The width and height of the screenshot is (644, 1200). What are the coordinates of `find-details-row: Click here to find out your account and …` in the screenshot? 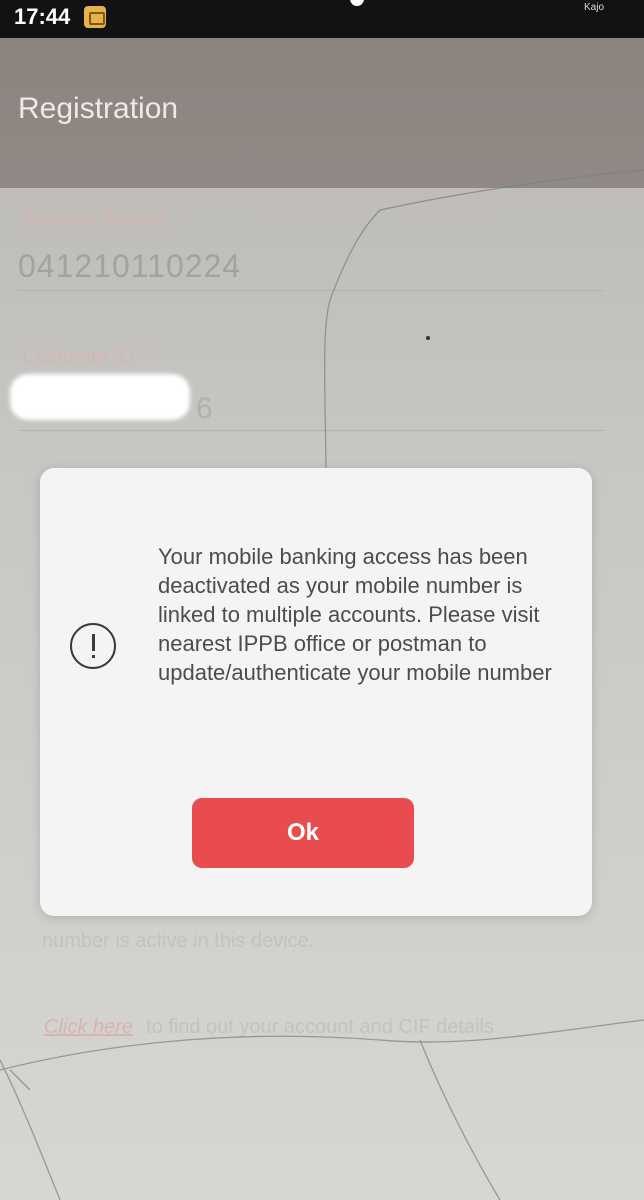 It's located at (269, 1027).